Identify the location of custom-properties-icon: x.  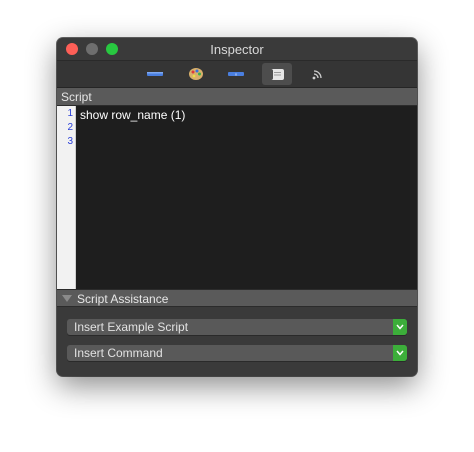
(236, 74).